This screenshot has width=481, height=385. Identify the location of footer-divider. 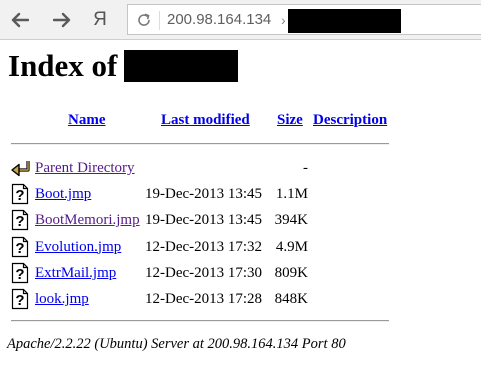
(200, 321).